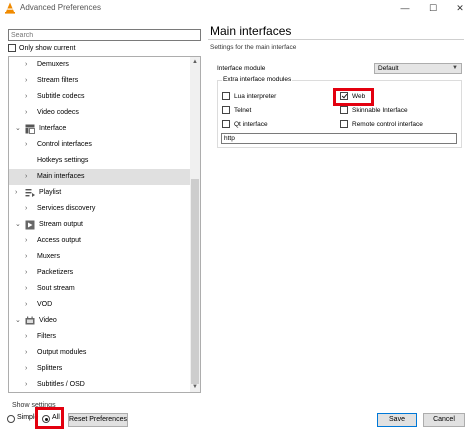 The width and height of the screenshot is (474, 432). I want to click on tree-item-control-interfaces: › Control interfaces, so click(100, 145).